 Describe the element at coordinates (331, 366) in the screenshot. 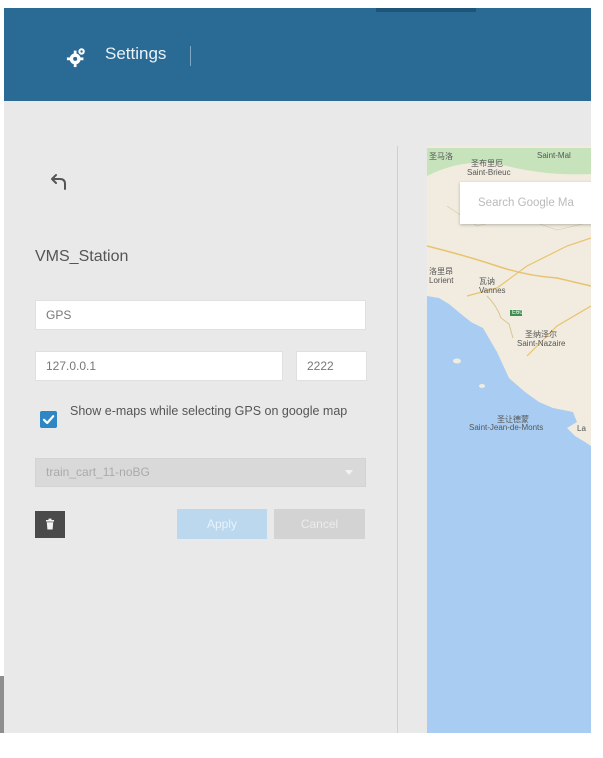

I see `port-field: 2222` at that location.